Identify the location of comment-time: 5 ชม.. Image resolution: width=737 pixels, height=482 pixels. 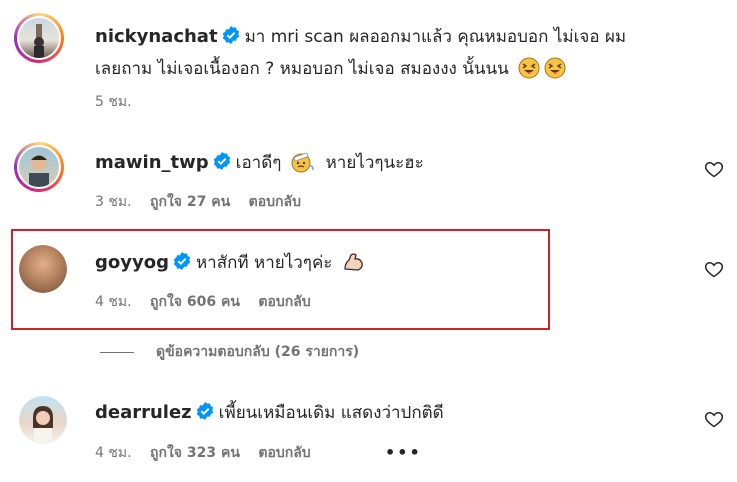
(113, 102).